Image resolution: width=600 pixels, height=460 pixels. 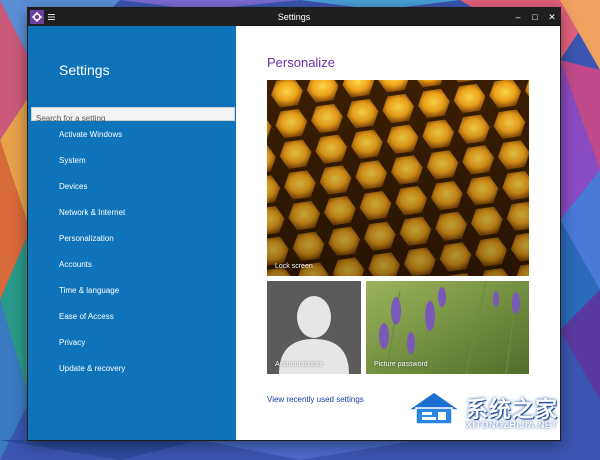 What do you see at coordinates (92, 297) in the screenshot?
I see `sidebar-item-time-language: Time & language` at bounding box center [92, 297].